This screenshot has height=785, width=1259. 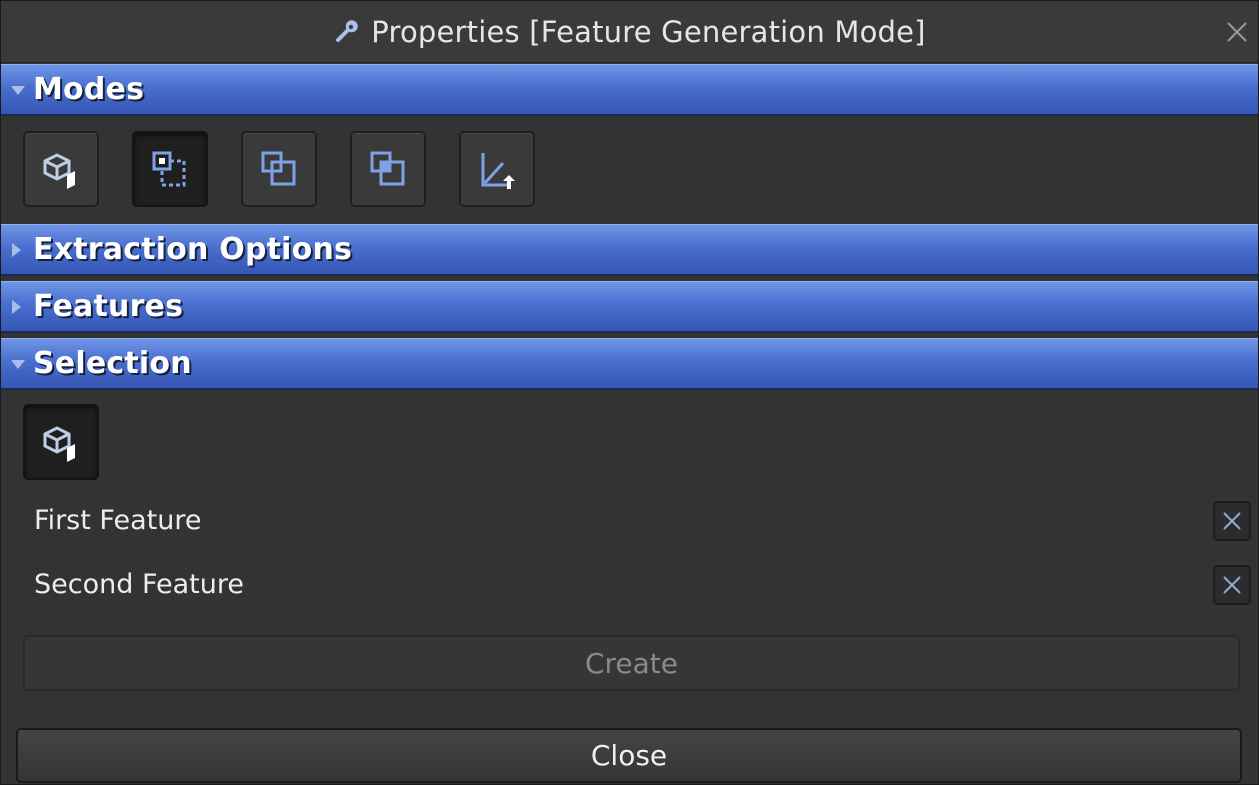 I want to click on intersect-squares-icon, so click(x=387, y=168).